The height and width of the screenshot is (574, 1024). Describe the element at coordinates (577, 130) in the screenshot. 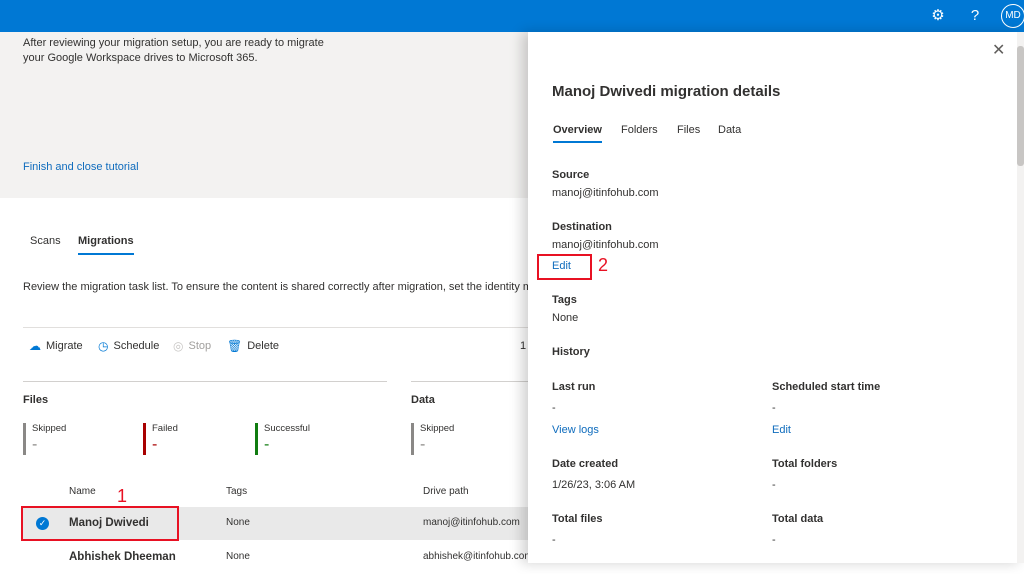

I see `tab-label: Overview` at that location.